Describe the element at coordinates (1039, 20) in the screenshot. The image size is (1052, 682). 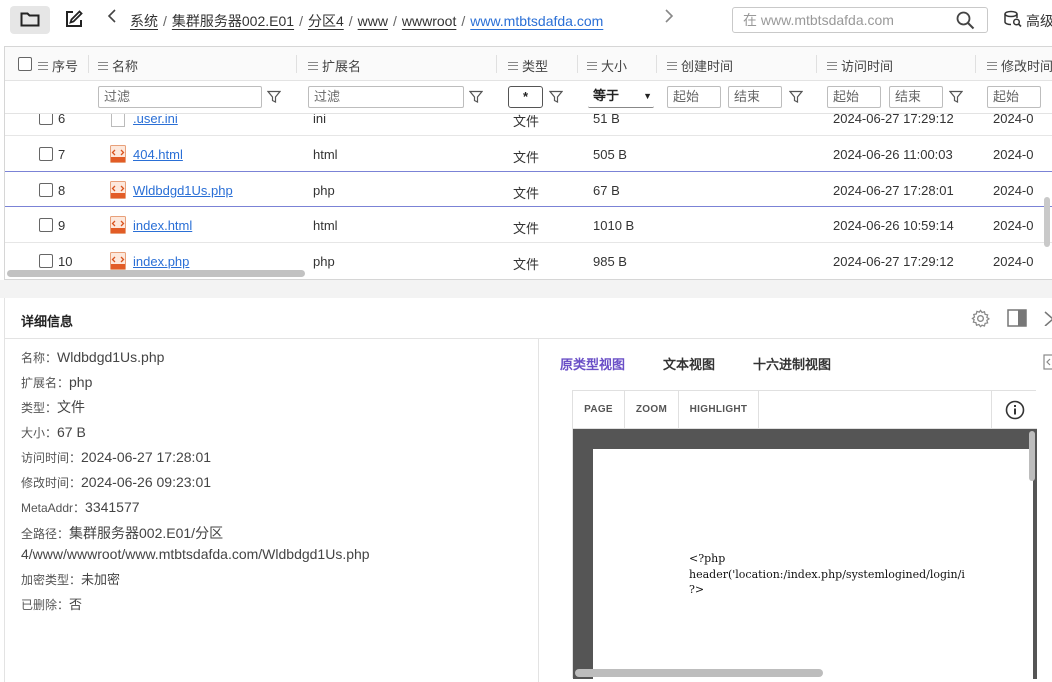
I see `advanced-search-label: 高级` at that location.